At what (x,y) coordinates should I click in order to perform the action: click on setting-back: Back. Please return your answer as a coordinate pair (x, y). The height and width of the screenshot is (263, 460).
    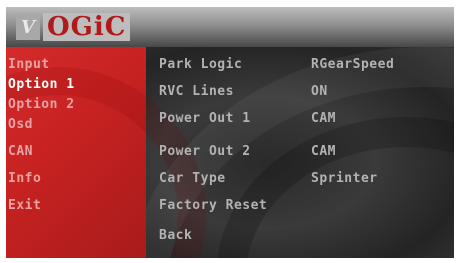
    Looking at the image, I should click on (175, 236).